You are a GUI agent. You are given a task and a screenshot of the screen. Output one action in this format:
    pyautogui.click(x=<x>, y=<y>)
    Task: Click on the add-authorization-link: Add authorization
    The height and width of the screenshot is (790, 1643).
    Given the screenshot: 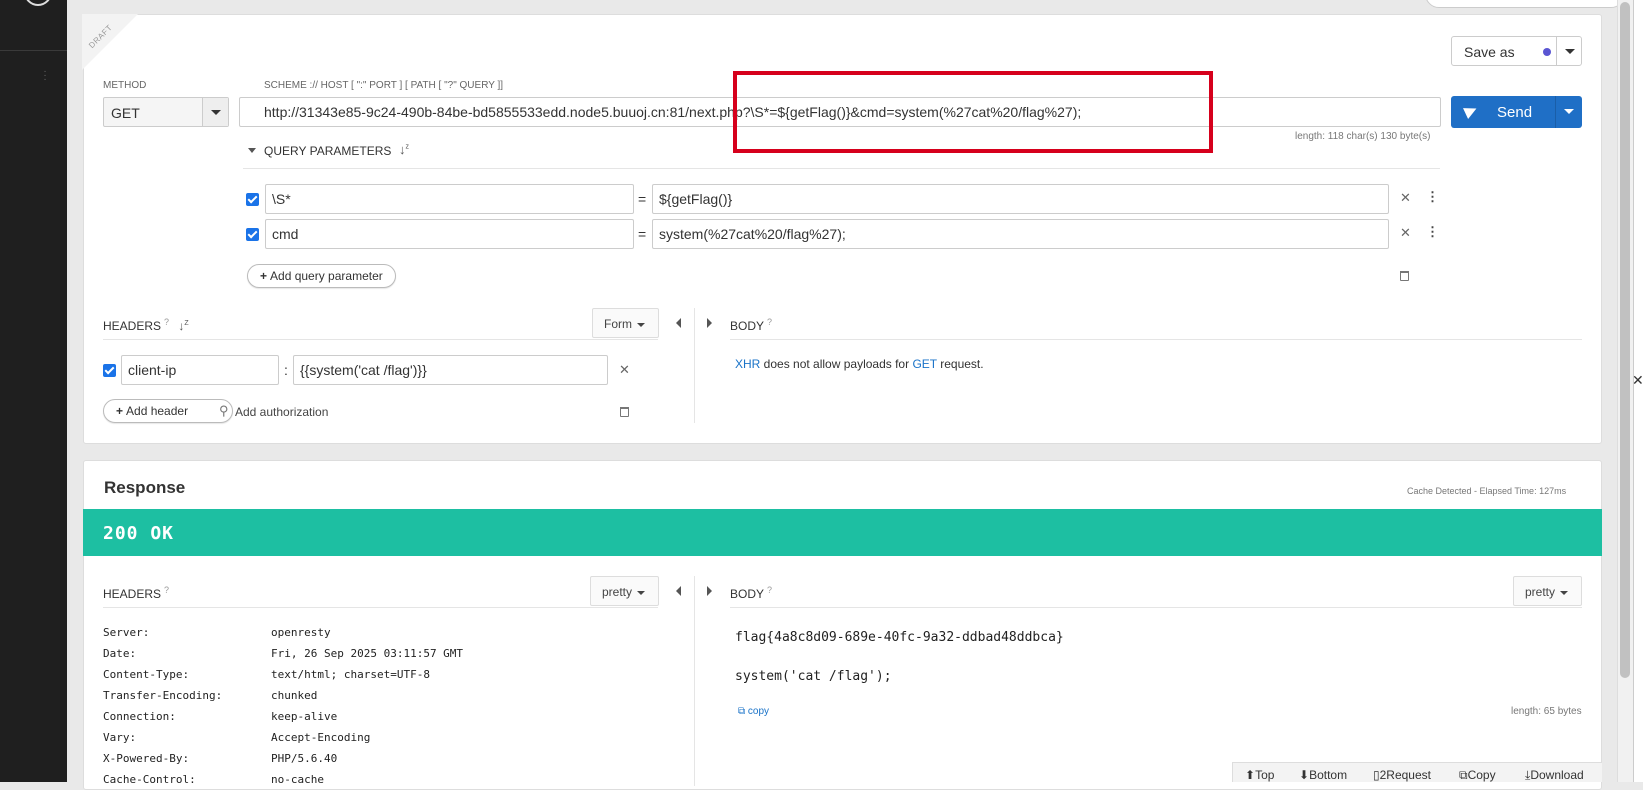 What is the action you would take?
    pyautogui.click(x=281, y=412)
    